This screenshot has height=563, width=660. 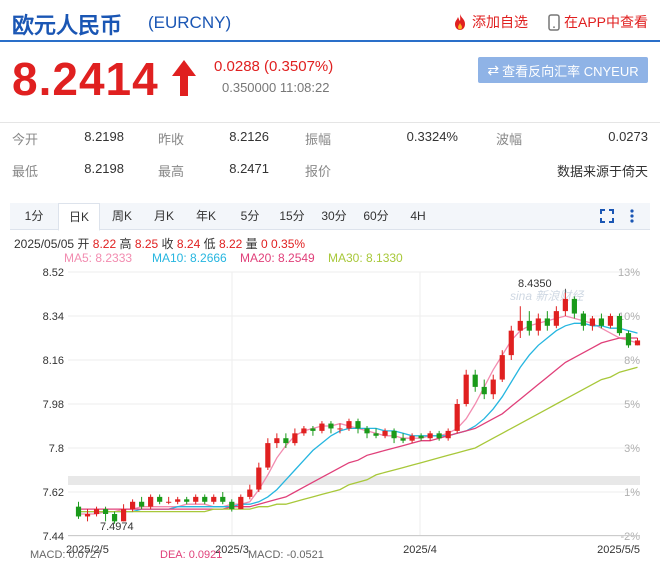 What do you see at coordinates (53, 273) in the screenshot?
I see `y-tick-label: 8.52` at bounding box center [53, 273].